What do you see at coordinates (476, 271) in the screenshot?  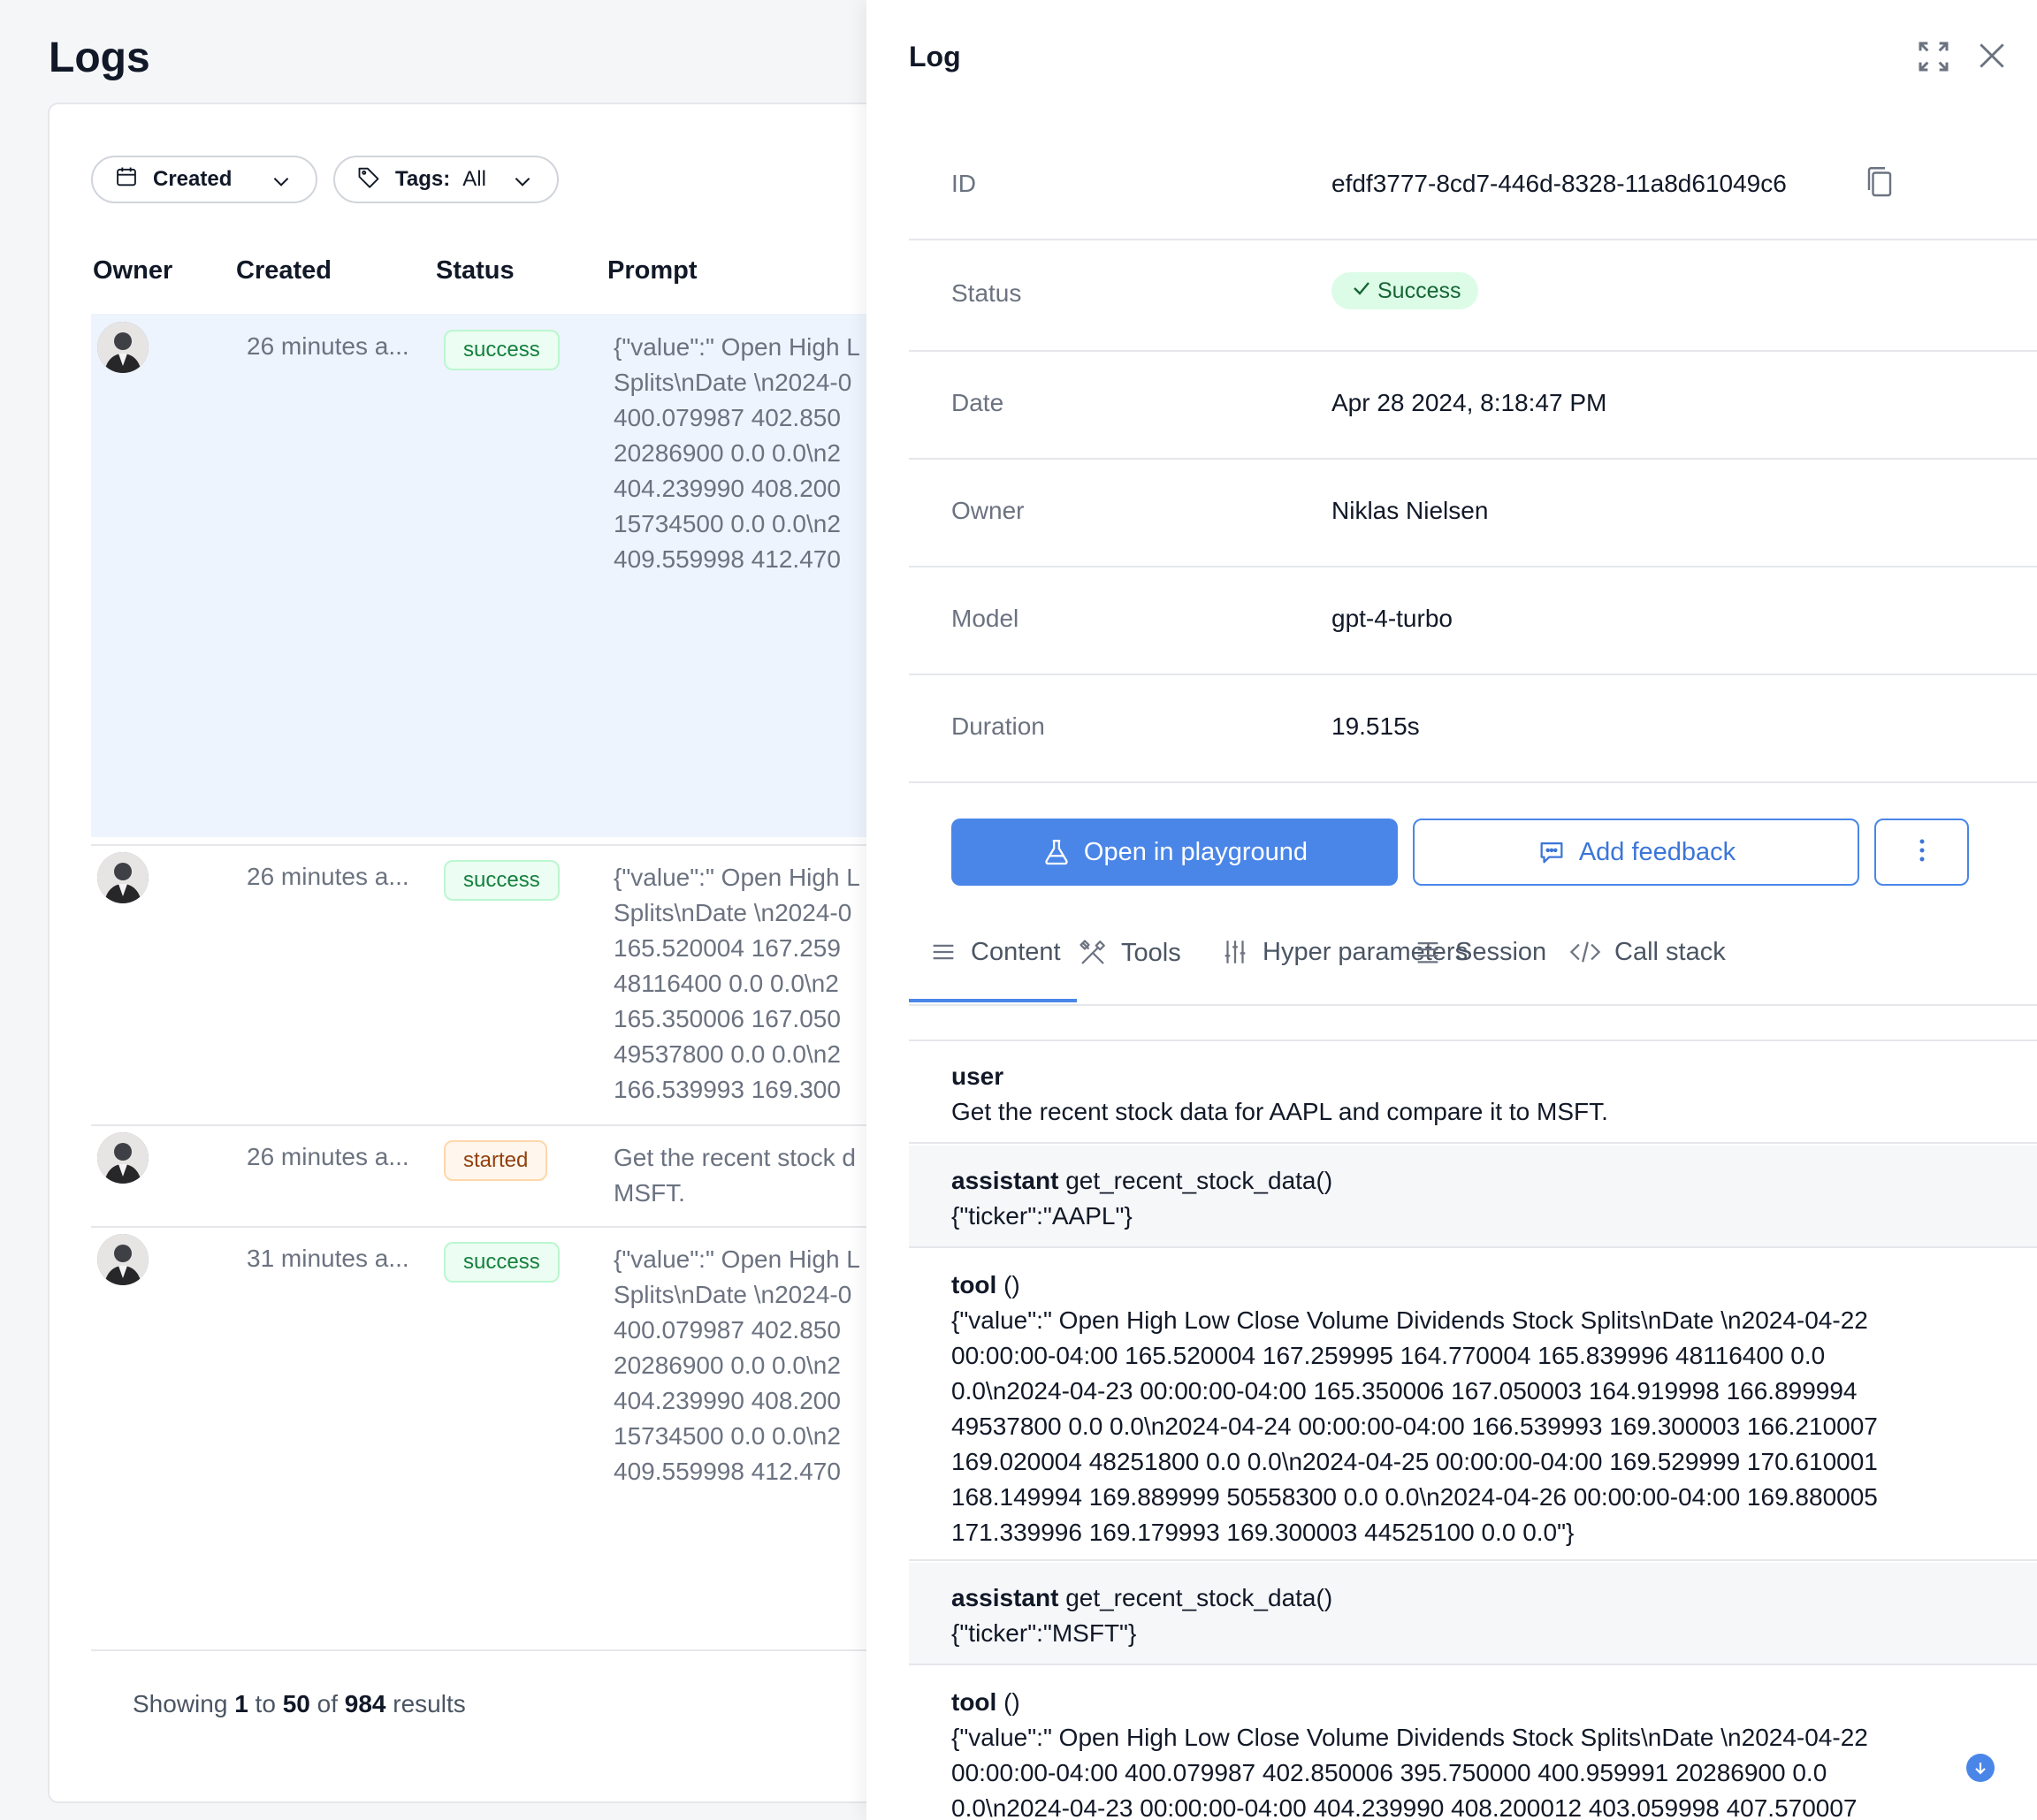 I see `column-header-status: Status` at bounding box center [476, 271].